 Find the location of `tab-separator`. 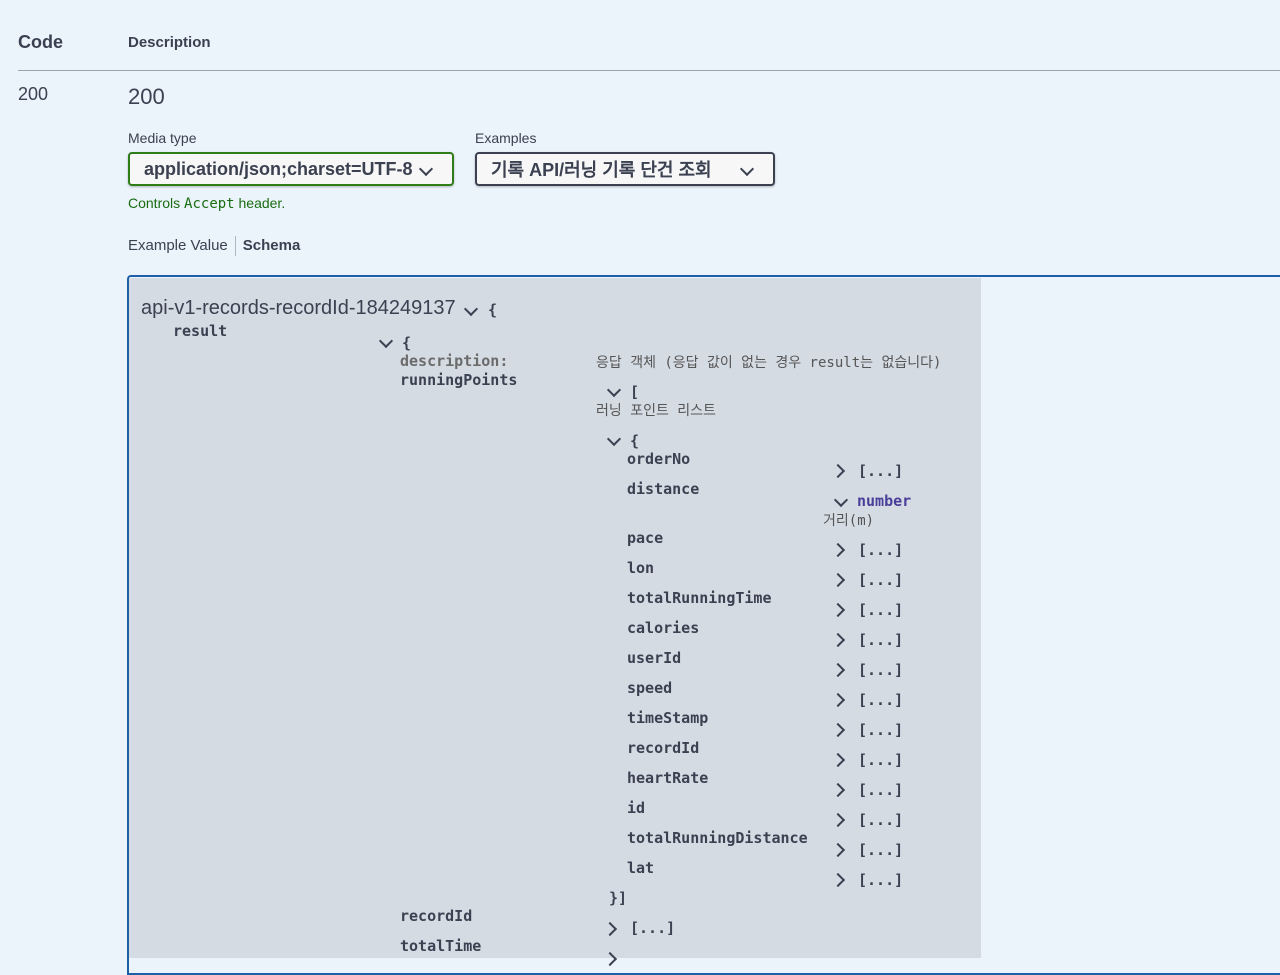

tab-separator is located at coordinates (235, 246).